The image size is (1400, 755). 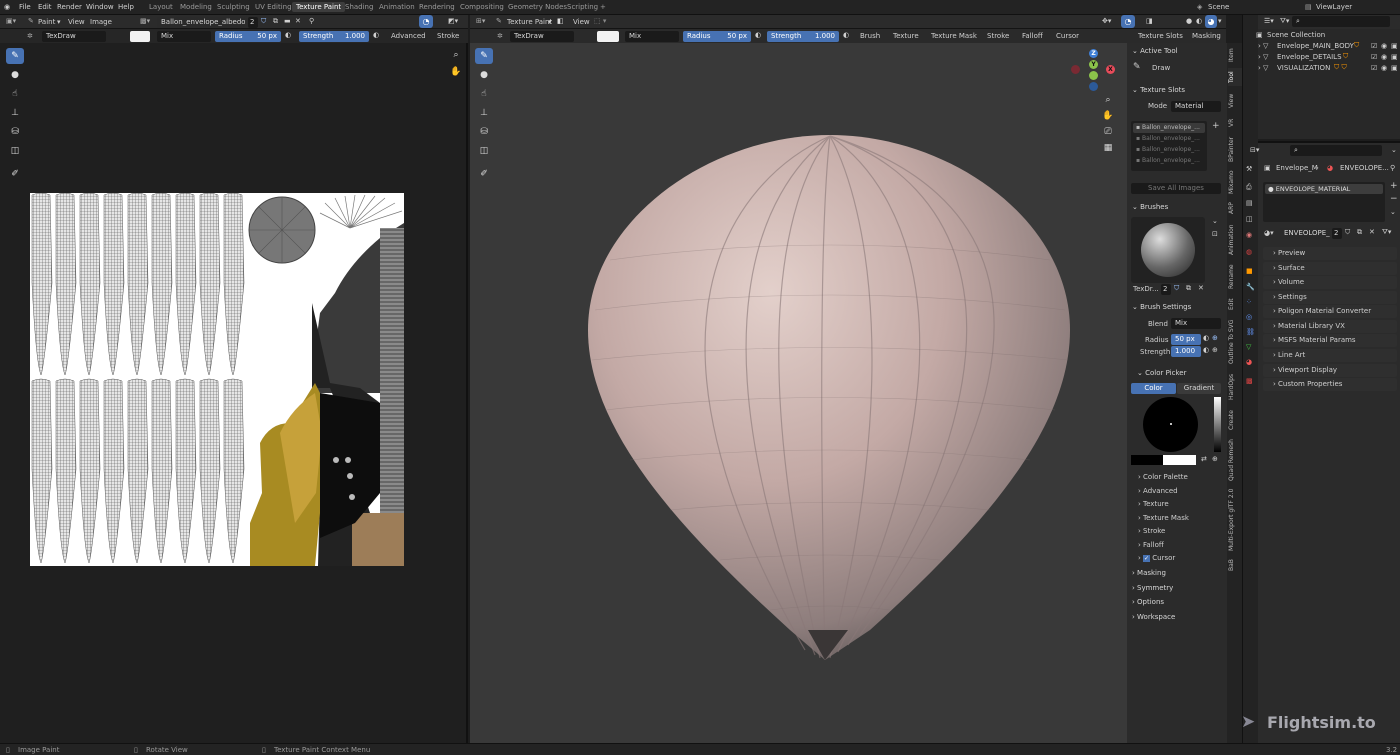 What do you see at coordinates (273, 7) in the screenshot?
I see `workspace-tab-uv-editing: UV Editing` at bounding box center [273, 7].